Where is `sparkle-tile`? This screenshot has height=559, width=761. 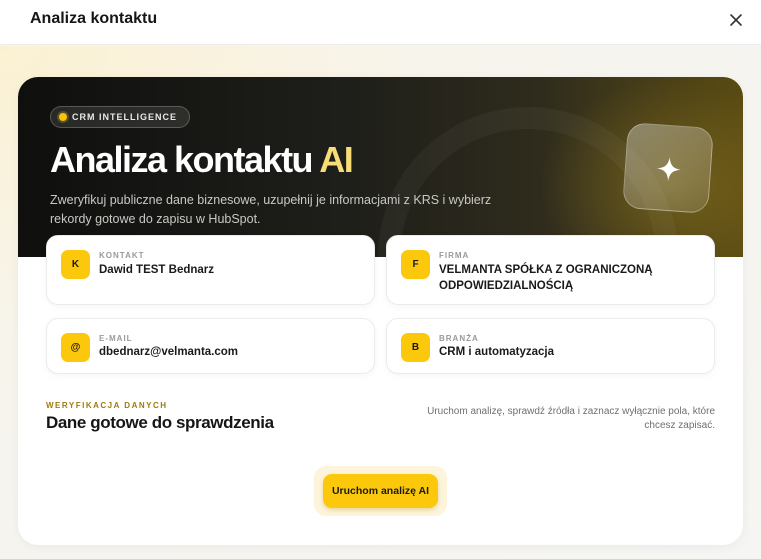
sparkle-tile is located at coordinates (668, 168).